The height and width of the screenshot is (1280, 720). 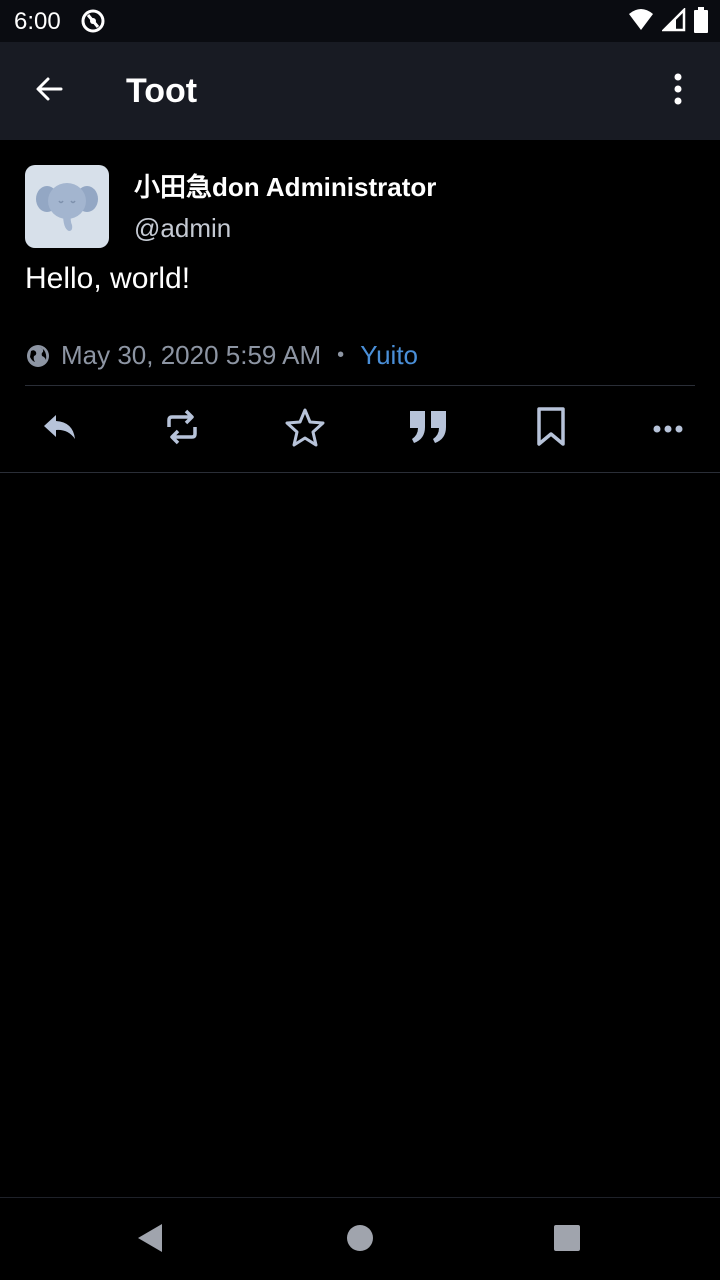 What do you see at coordinates (673, 21) in the screenshot?
I see `cellular-signal-icon` at bounding box center [673, 21].